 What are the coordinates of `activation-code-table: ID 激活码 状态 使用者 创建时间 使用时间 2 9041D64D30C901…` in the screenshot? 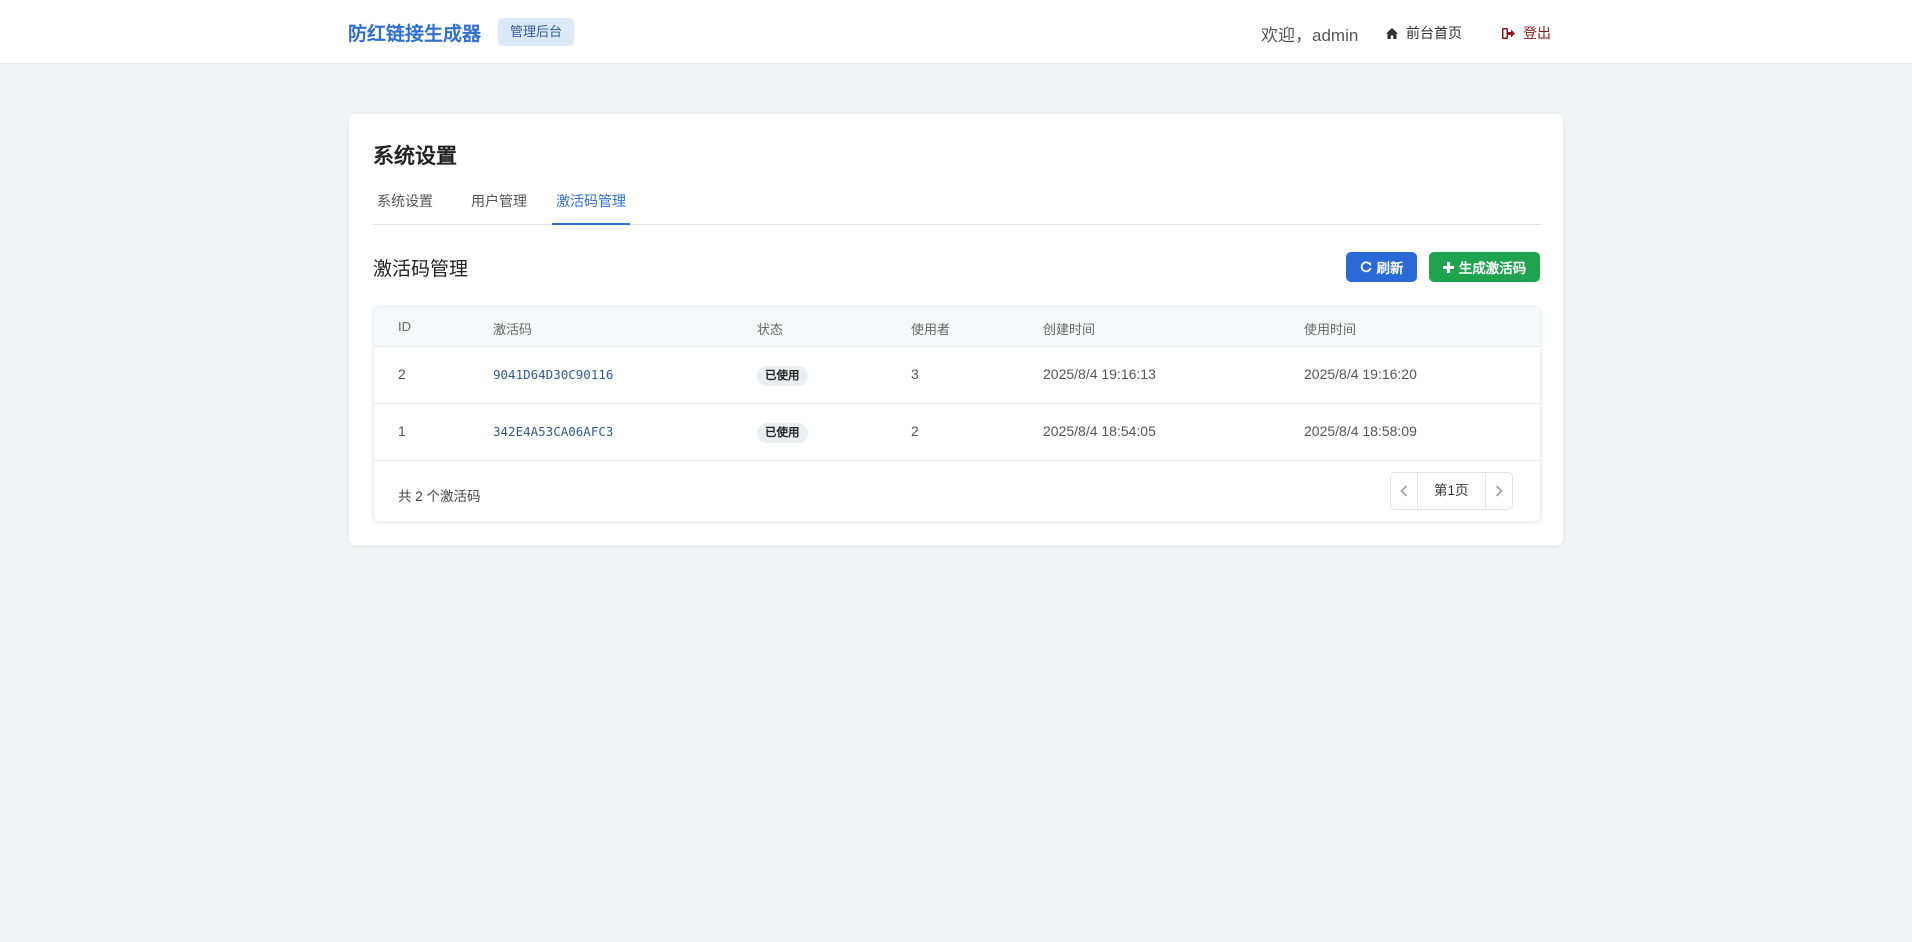 It's located at (957, 414).